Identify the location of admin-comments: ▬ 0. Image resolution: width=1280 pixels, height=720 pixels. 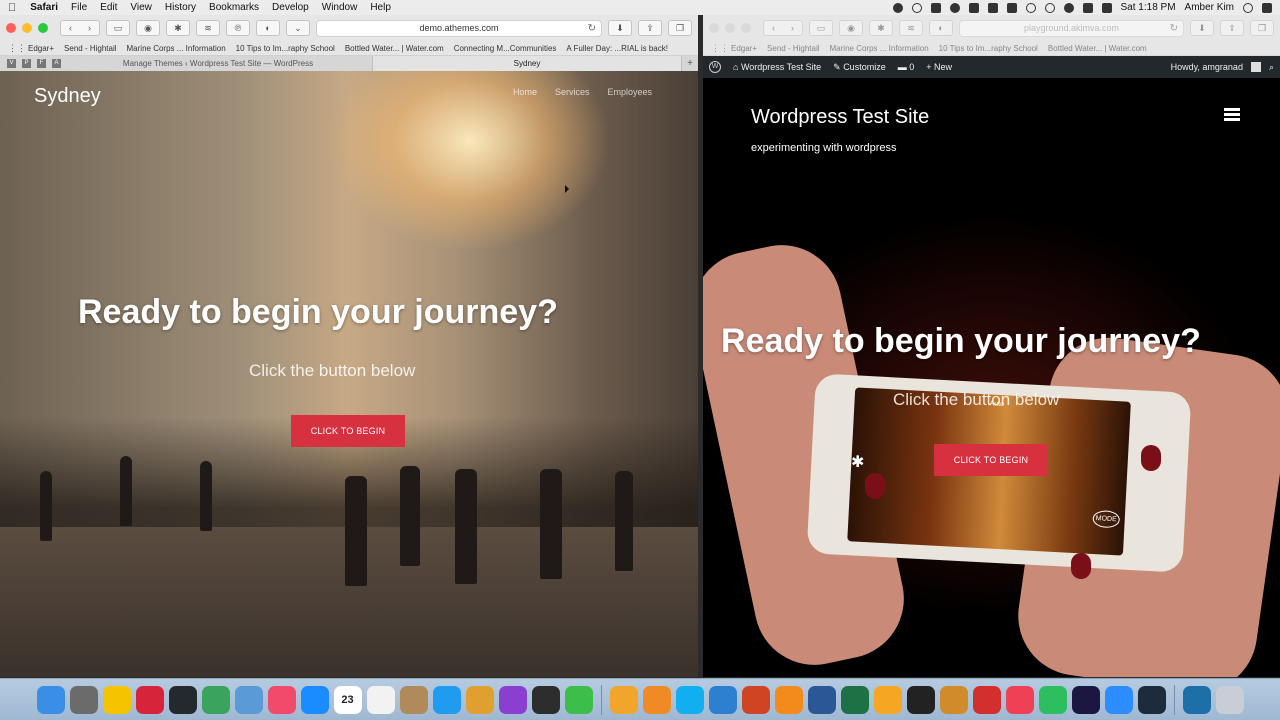
(906, 67).